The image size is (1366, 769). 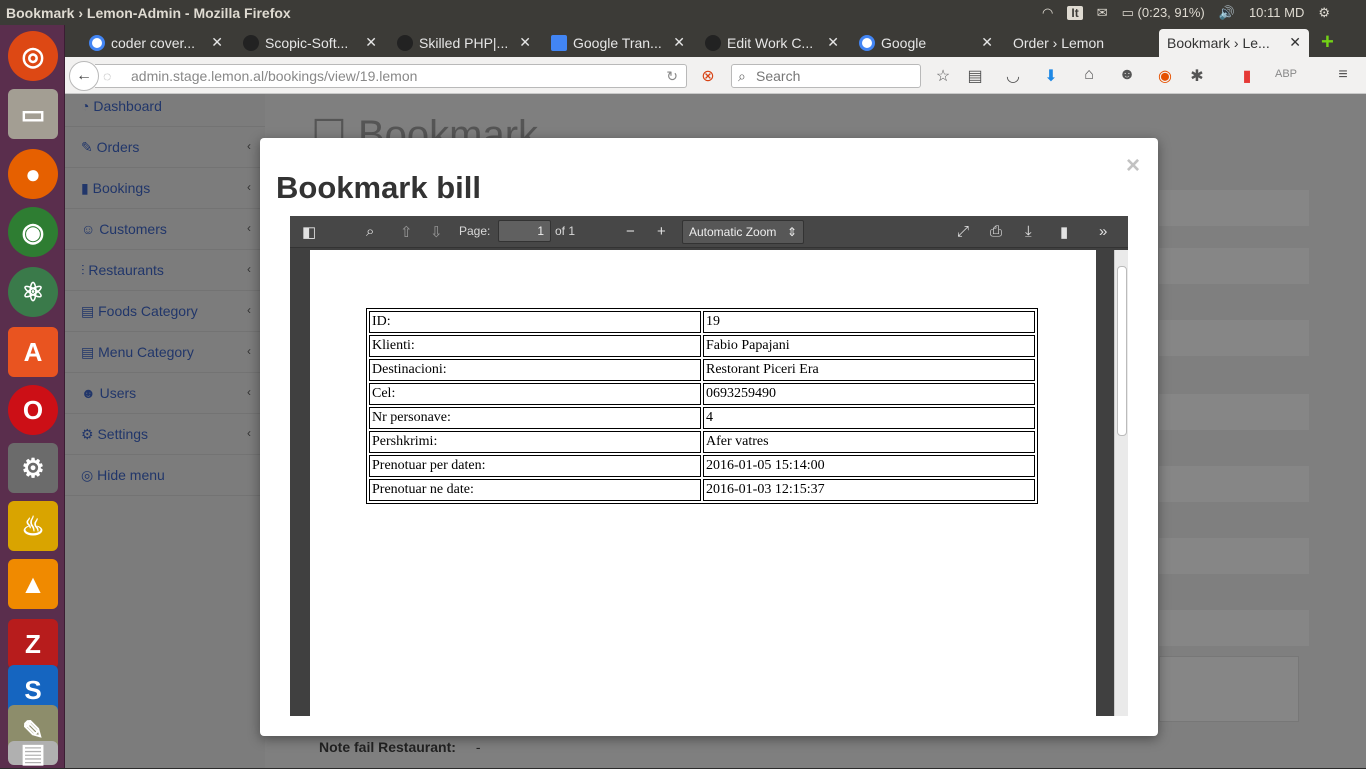 What do you see at coordinates (165, 229) in the screenshot?
I see `sidebar-item-customers: ☺ Customers ‹` at bounding box center [165, 229].